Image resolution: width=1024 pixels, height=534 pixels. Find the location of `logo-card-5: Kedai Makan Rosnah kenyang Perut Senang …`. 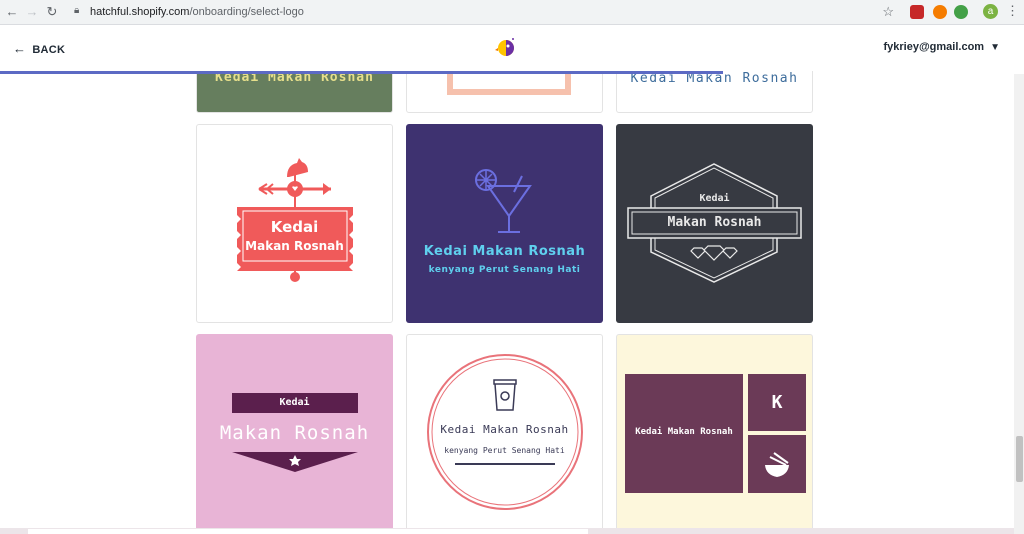

logo-card-5: Kedai Makan Rosnah kenyang Perut Senang … is located at coordinates (504, 434).